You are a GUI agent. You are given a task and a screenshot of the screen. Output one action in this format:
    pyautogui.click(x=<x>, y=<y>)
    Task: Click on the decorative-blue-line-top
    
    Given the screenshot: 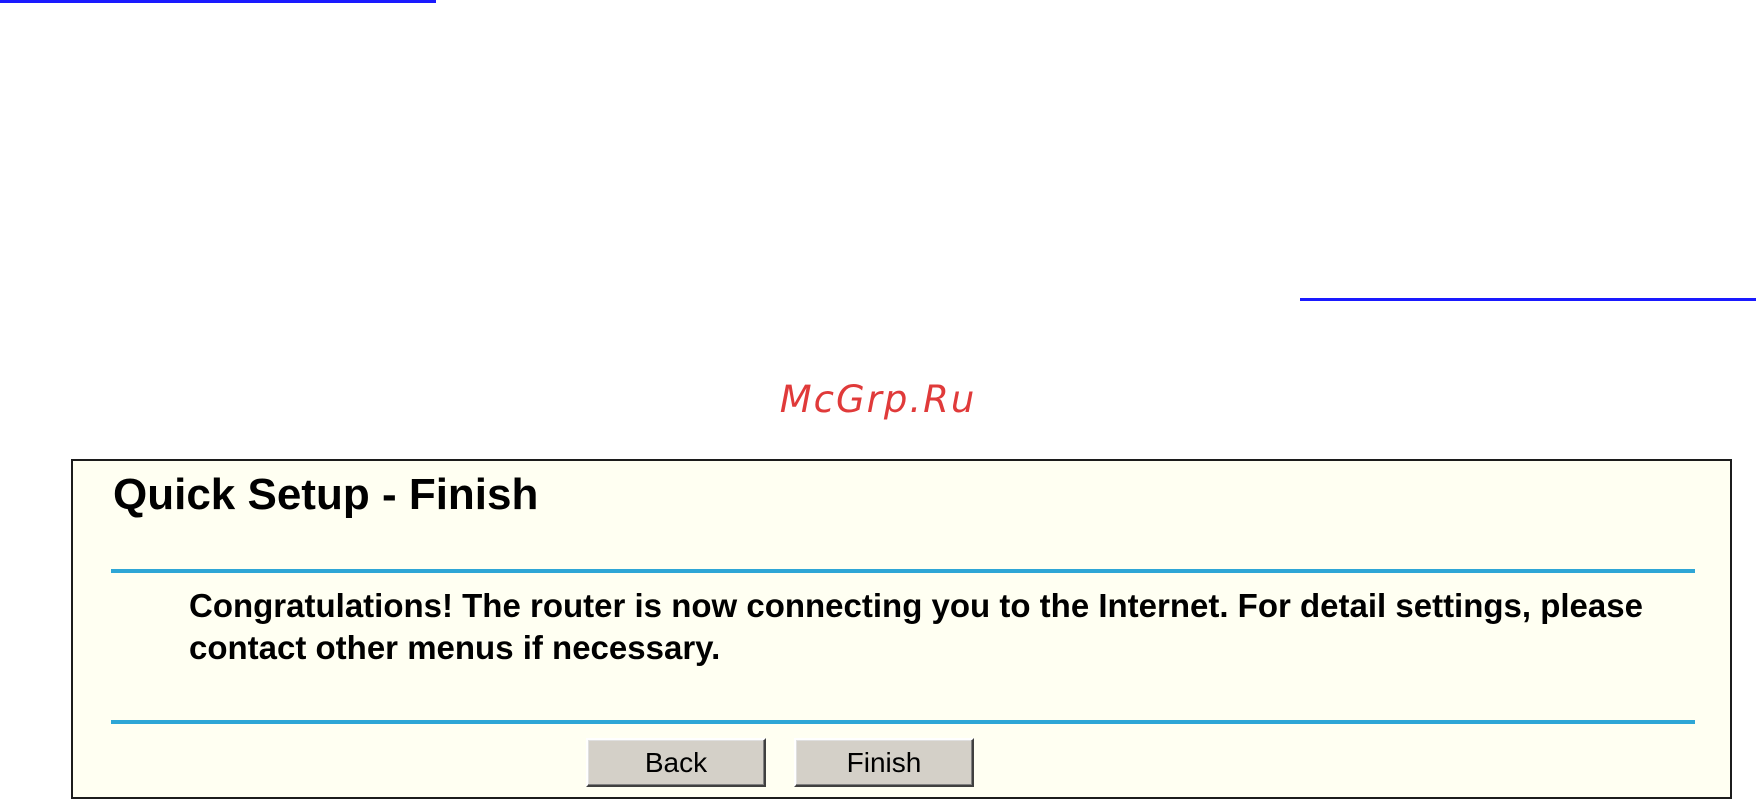 What is the action you would take?
    pyautogui.click(x=218, y=1)
    